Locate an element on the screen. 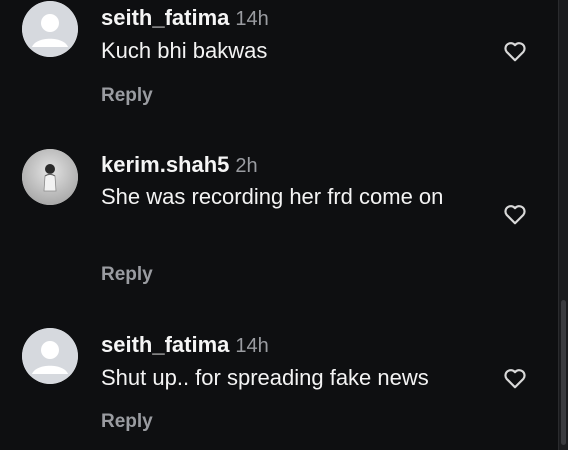  comment-text: She was recording her frd come on is located at coordinates (272, 196).